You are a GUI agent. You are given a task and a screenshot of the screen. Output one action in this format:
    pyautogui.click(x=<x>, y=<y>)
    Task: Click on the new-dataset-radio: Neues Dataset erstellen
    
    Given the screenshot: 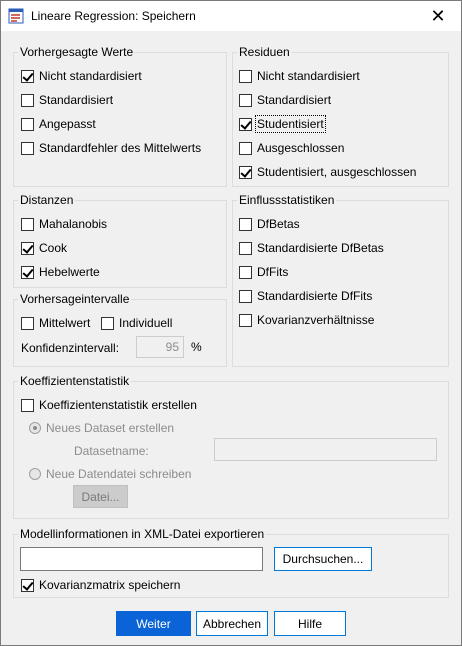 What is the action you would take?
    pyautogui.click(x=101, y=428)
    